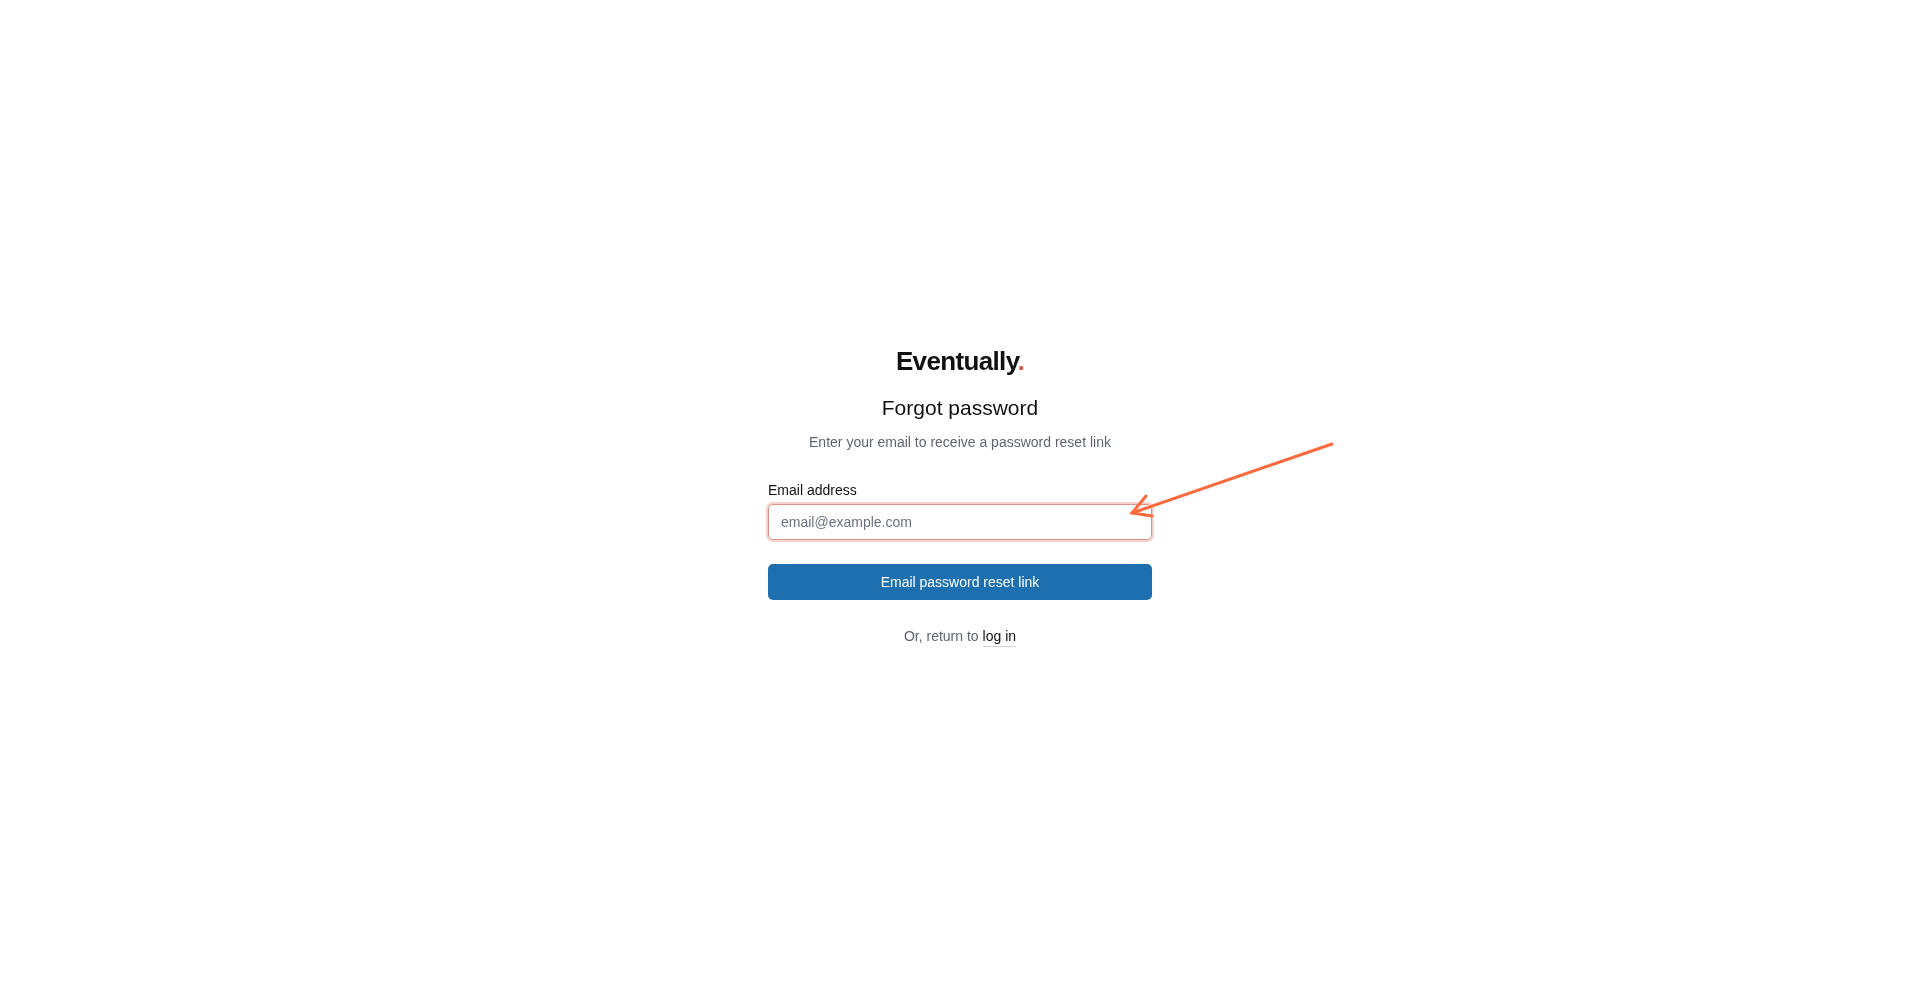 Image resolution: width=1920 pixels, height=994 pixels. Describe the element at coordinates (960, 408) in the screenshot. I see `page-heading: Forgot password` at that location.